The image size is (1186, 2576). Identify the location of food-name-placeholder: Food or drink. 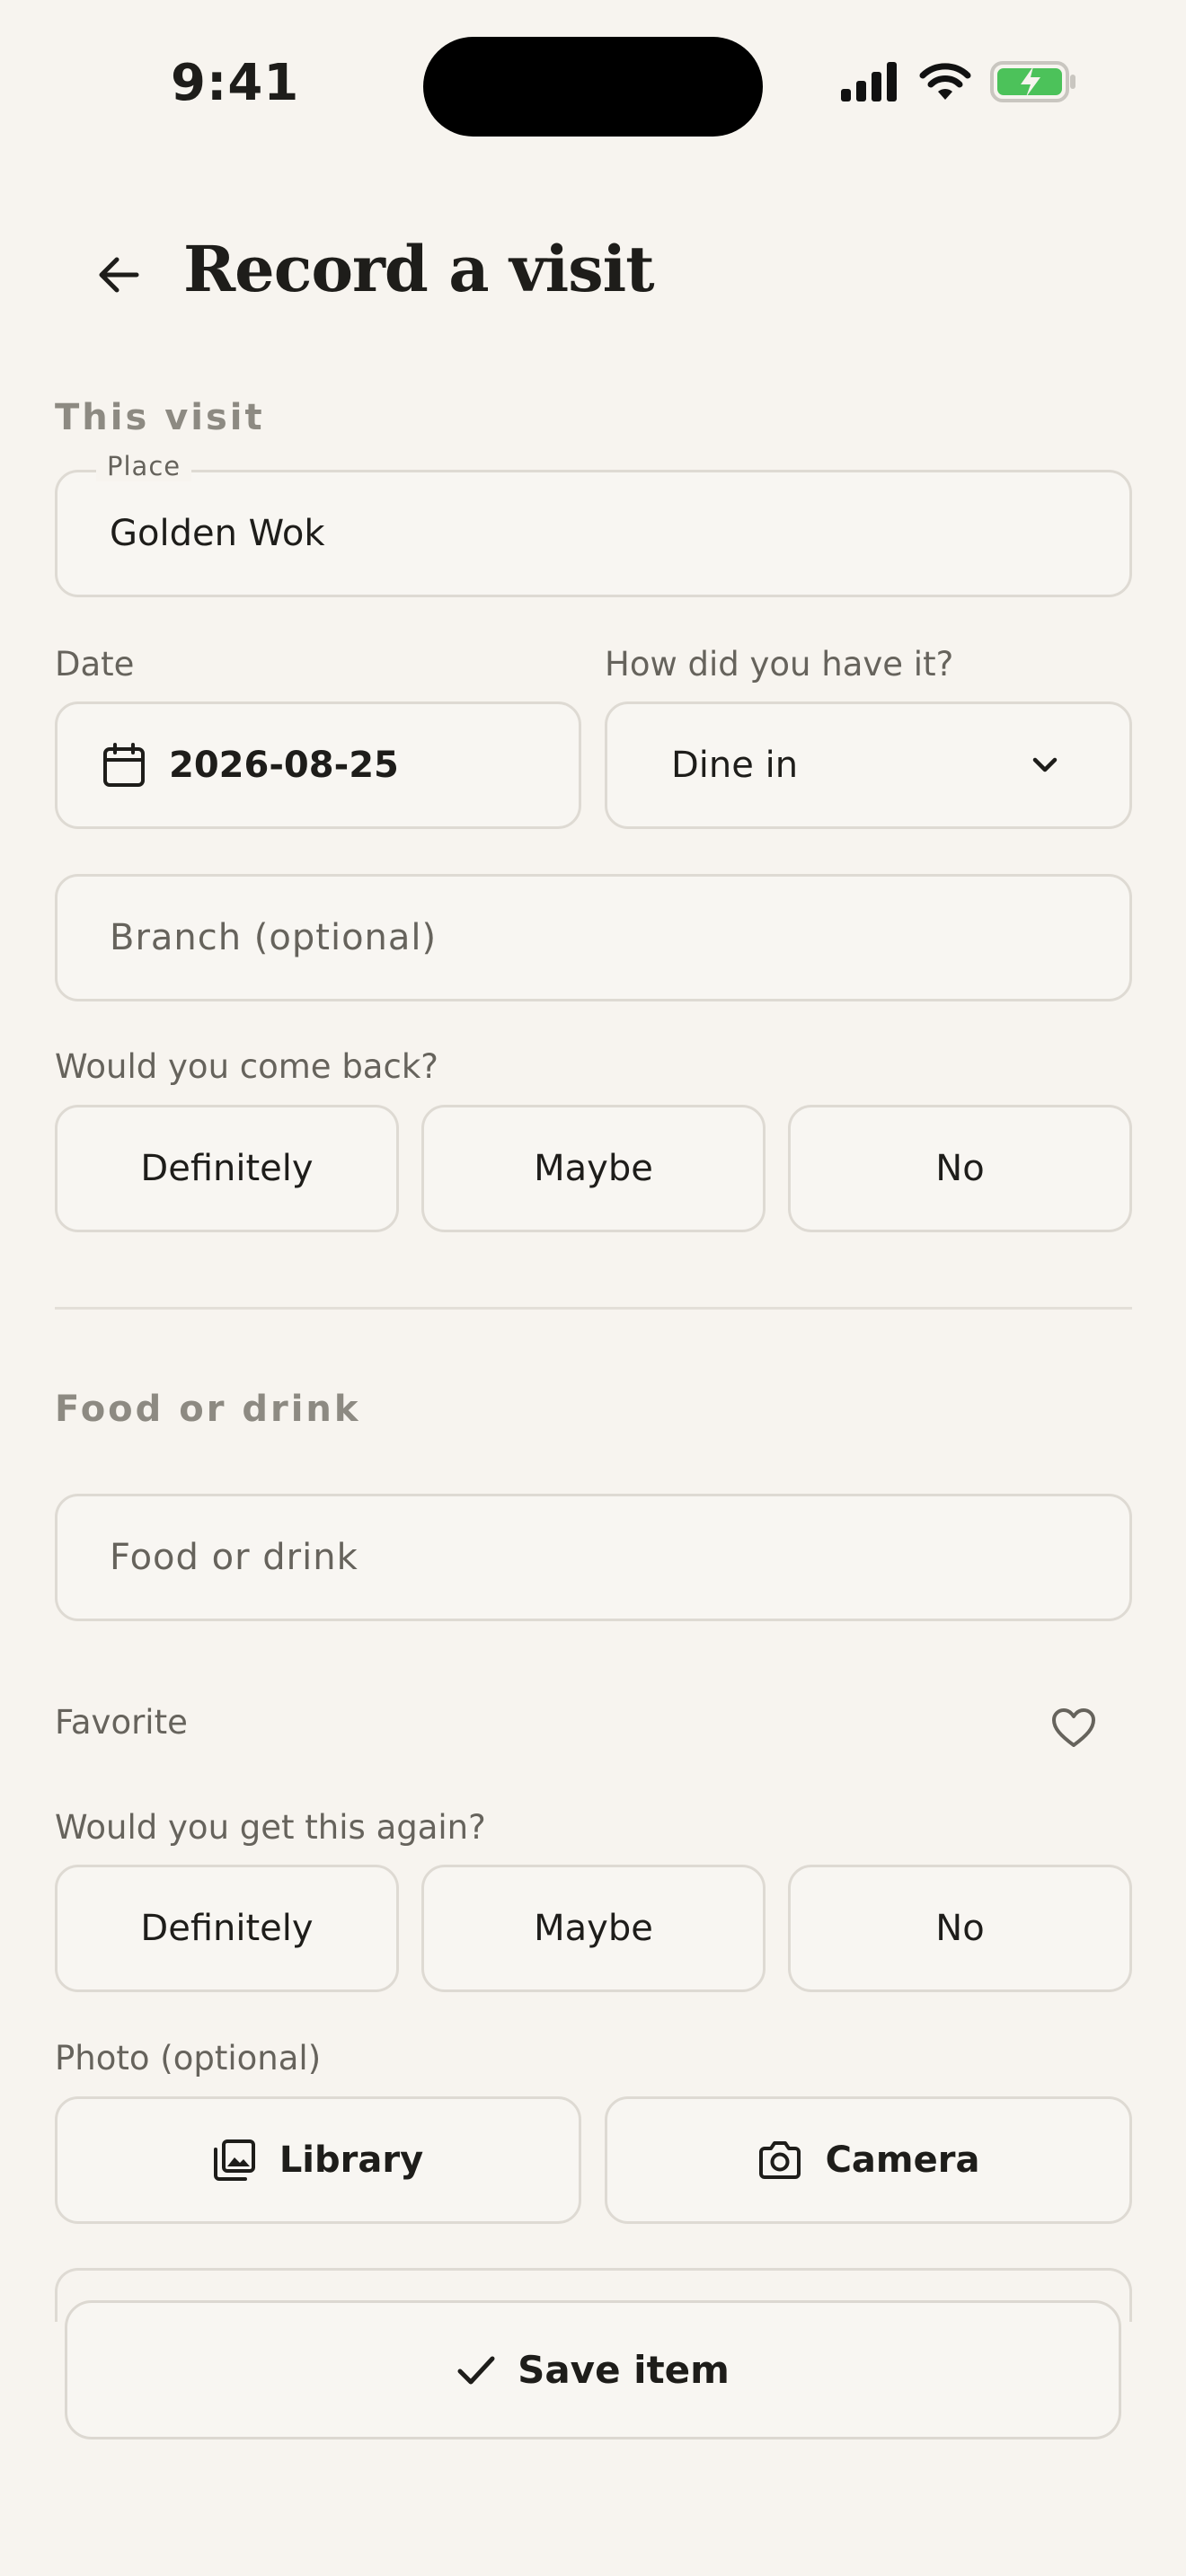
(234, 1557).